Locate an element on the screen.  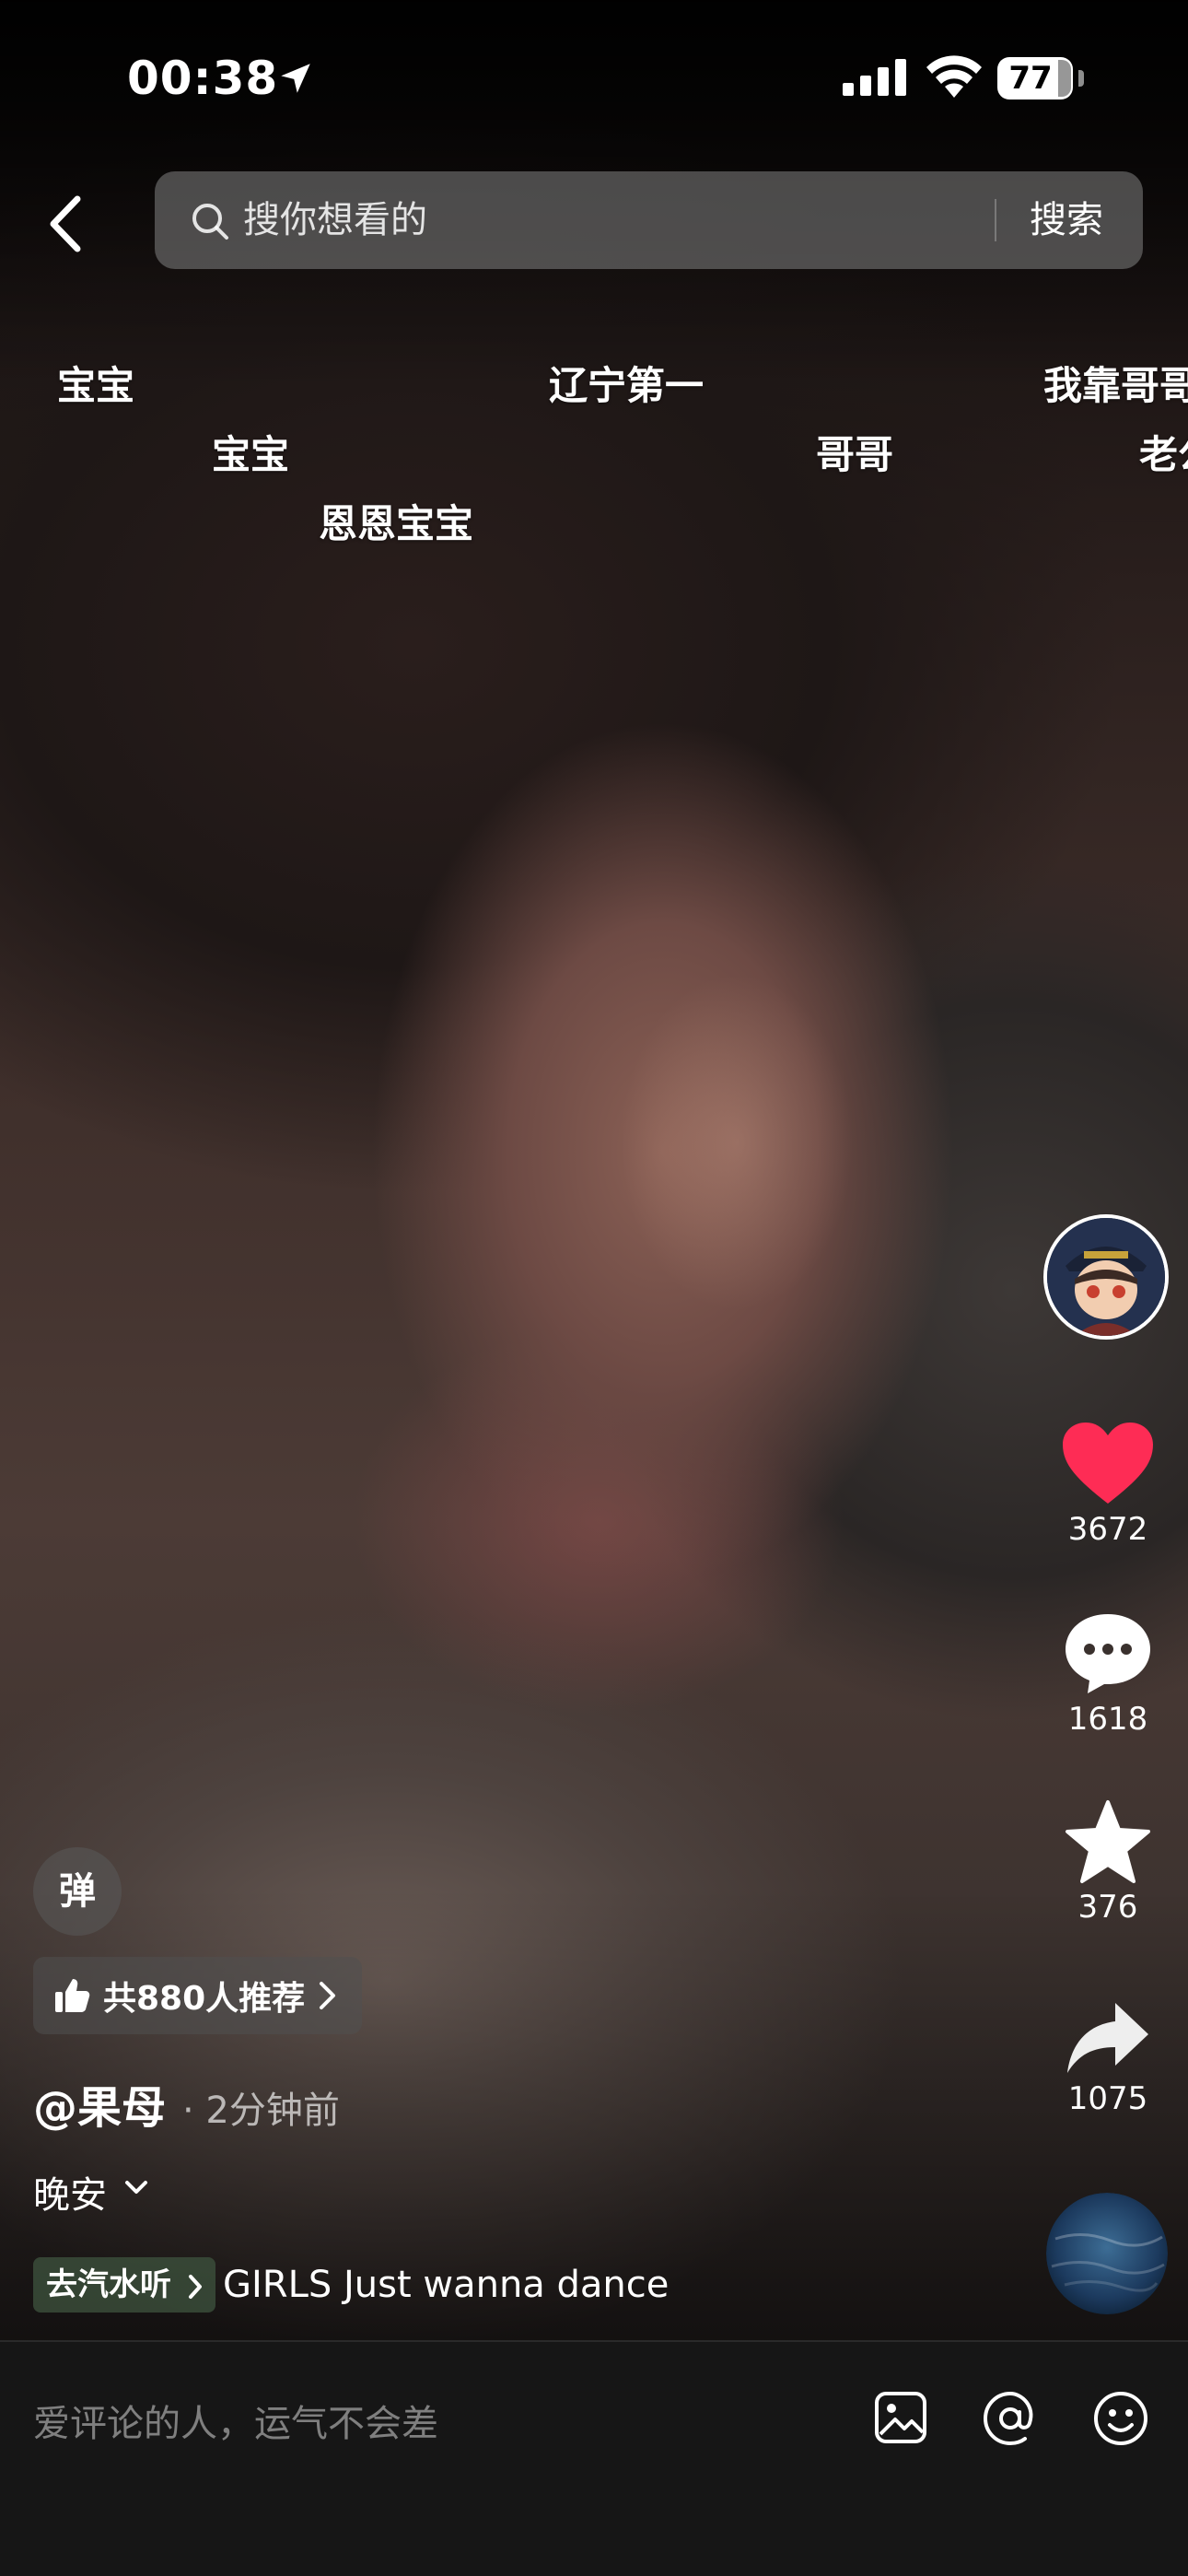
like-button: 3672 is located at coordinates (1108, 1483).